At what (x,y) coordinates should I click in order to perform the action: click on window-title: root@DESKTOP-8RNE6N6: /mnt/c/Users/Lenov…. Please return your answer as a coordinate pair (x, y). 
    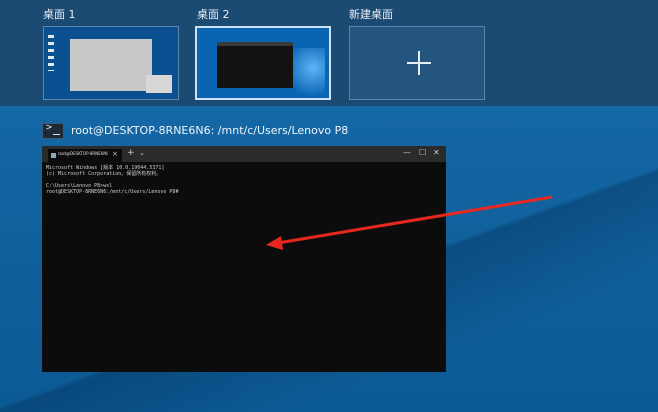
    Looking at the image, I should click on (210, 130).